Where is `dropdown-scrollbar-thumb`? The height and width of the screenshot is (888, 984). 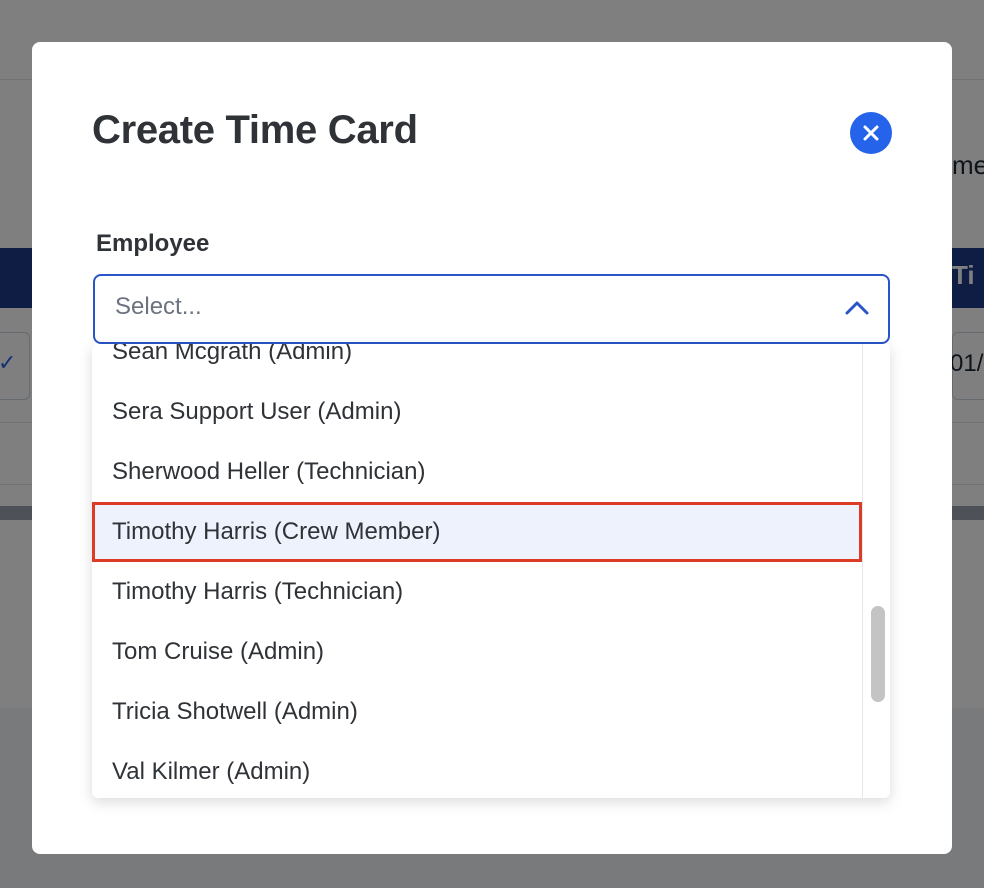 dropdown-scrollbar-thumb is located at coordinates (878, 654).